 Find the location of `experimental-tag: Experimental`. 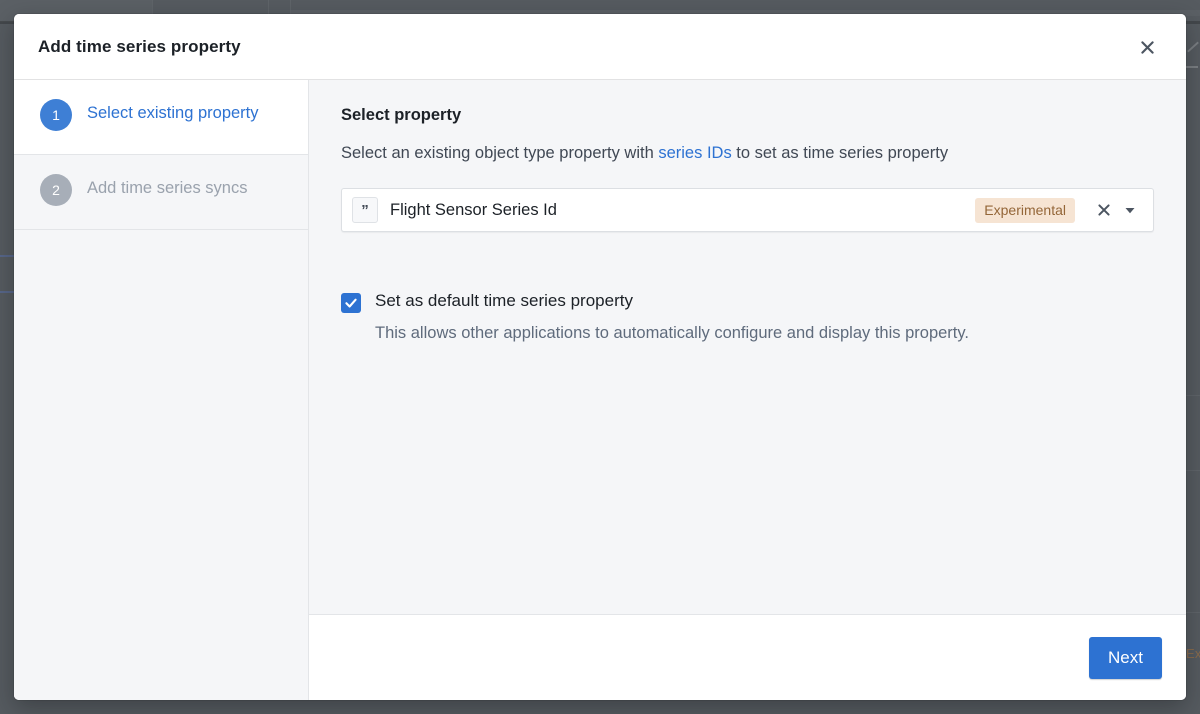

experimental-tag: Experimental is located at coordinates (1025, 210).